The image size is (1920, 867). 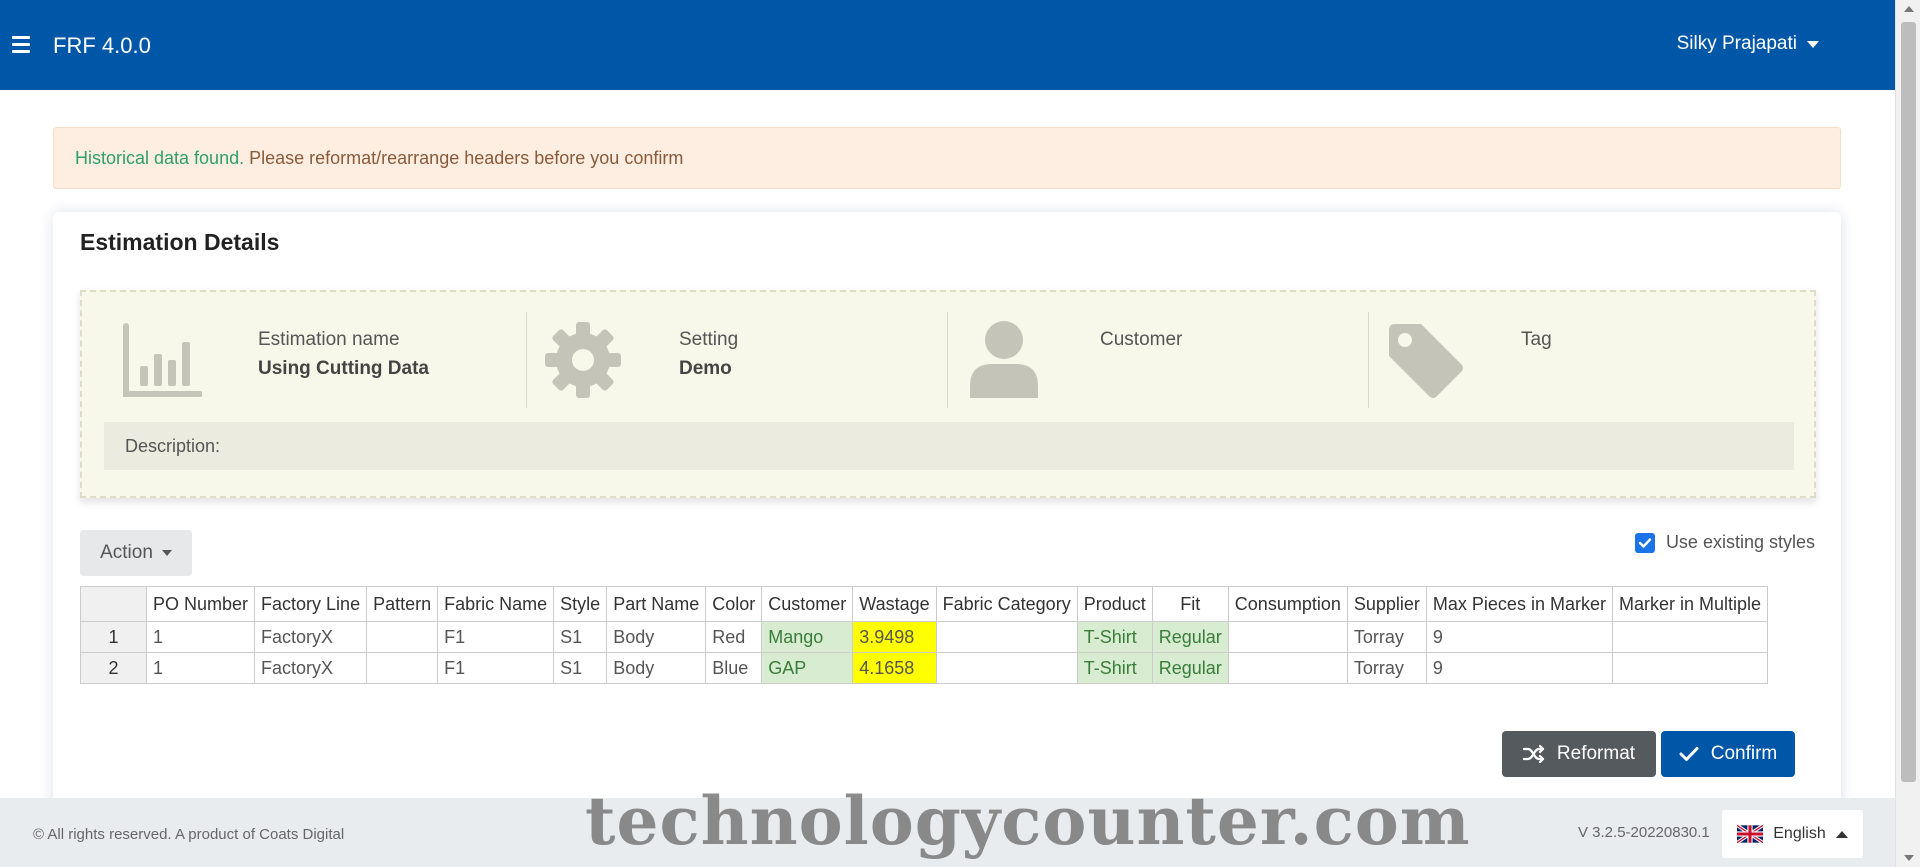 What do you see at coordinates (947, 45) in the screenshot?
I see `top-navbar: FRF 4.0.0 Silky Prajapati` at bounding box center [947, 45].